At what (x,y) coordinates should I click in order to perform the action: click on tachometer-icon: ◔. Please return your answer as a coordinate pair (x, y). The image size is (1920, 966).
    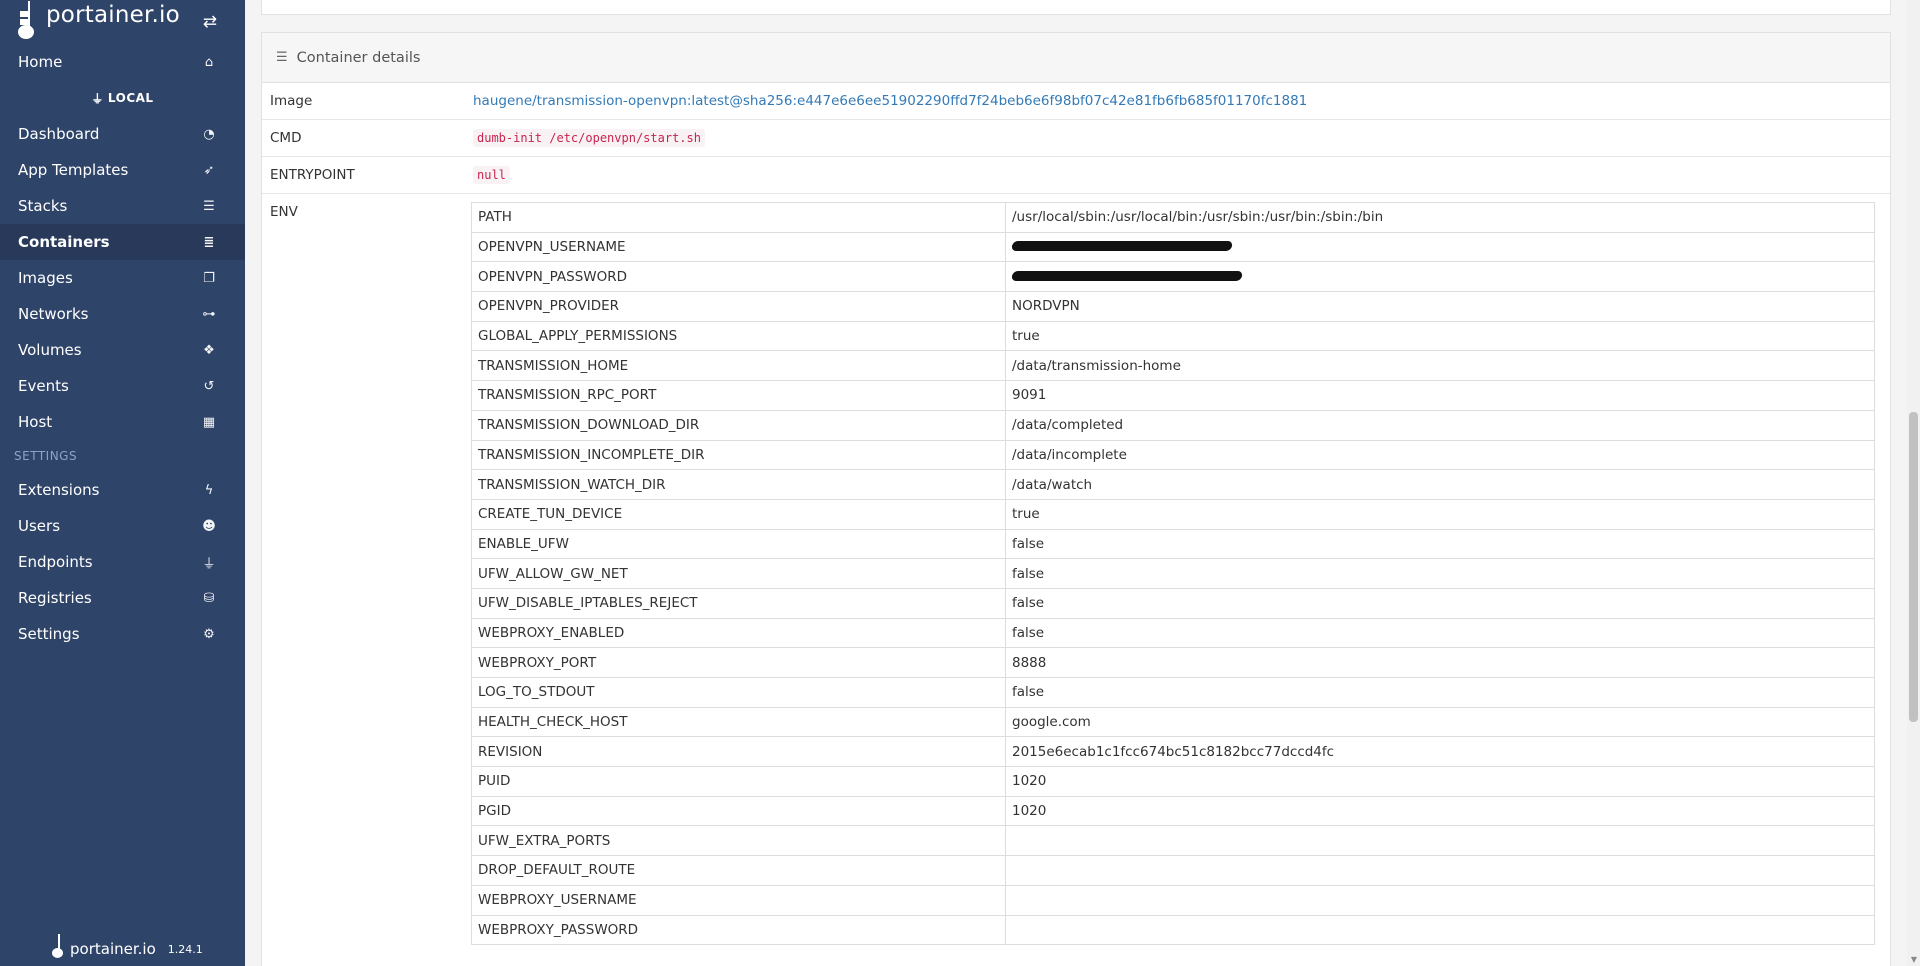
    Looking at the image, I should click on (209, 134).